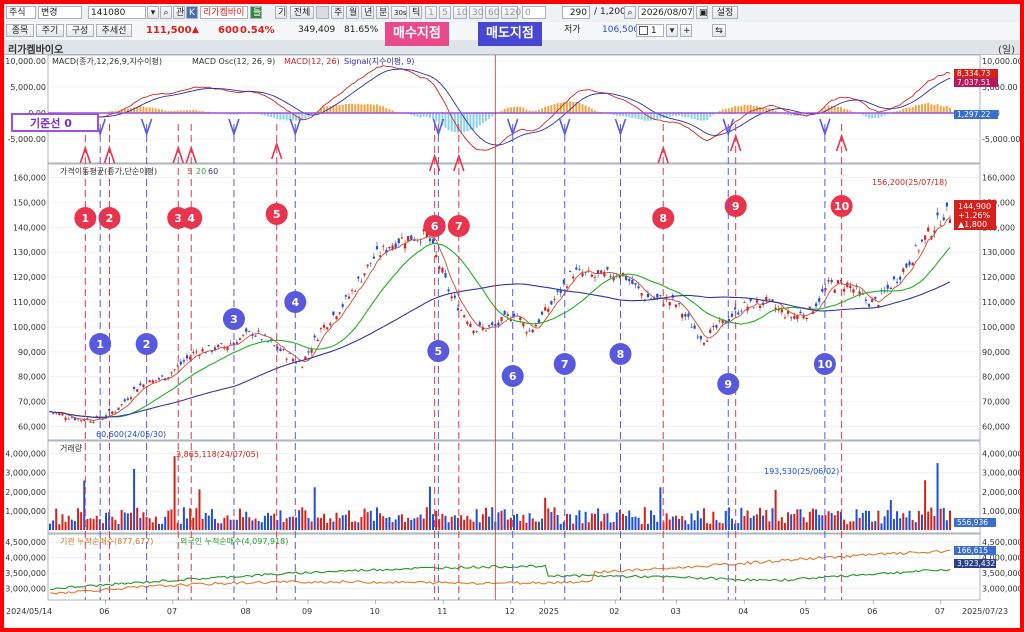 This screenshot has height=632, width=1024. I want to click on num-120: 120, so click(511, 12).